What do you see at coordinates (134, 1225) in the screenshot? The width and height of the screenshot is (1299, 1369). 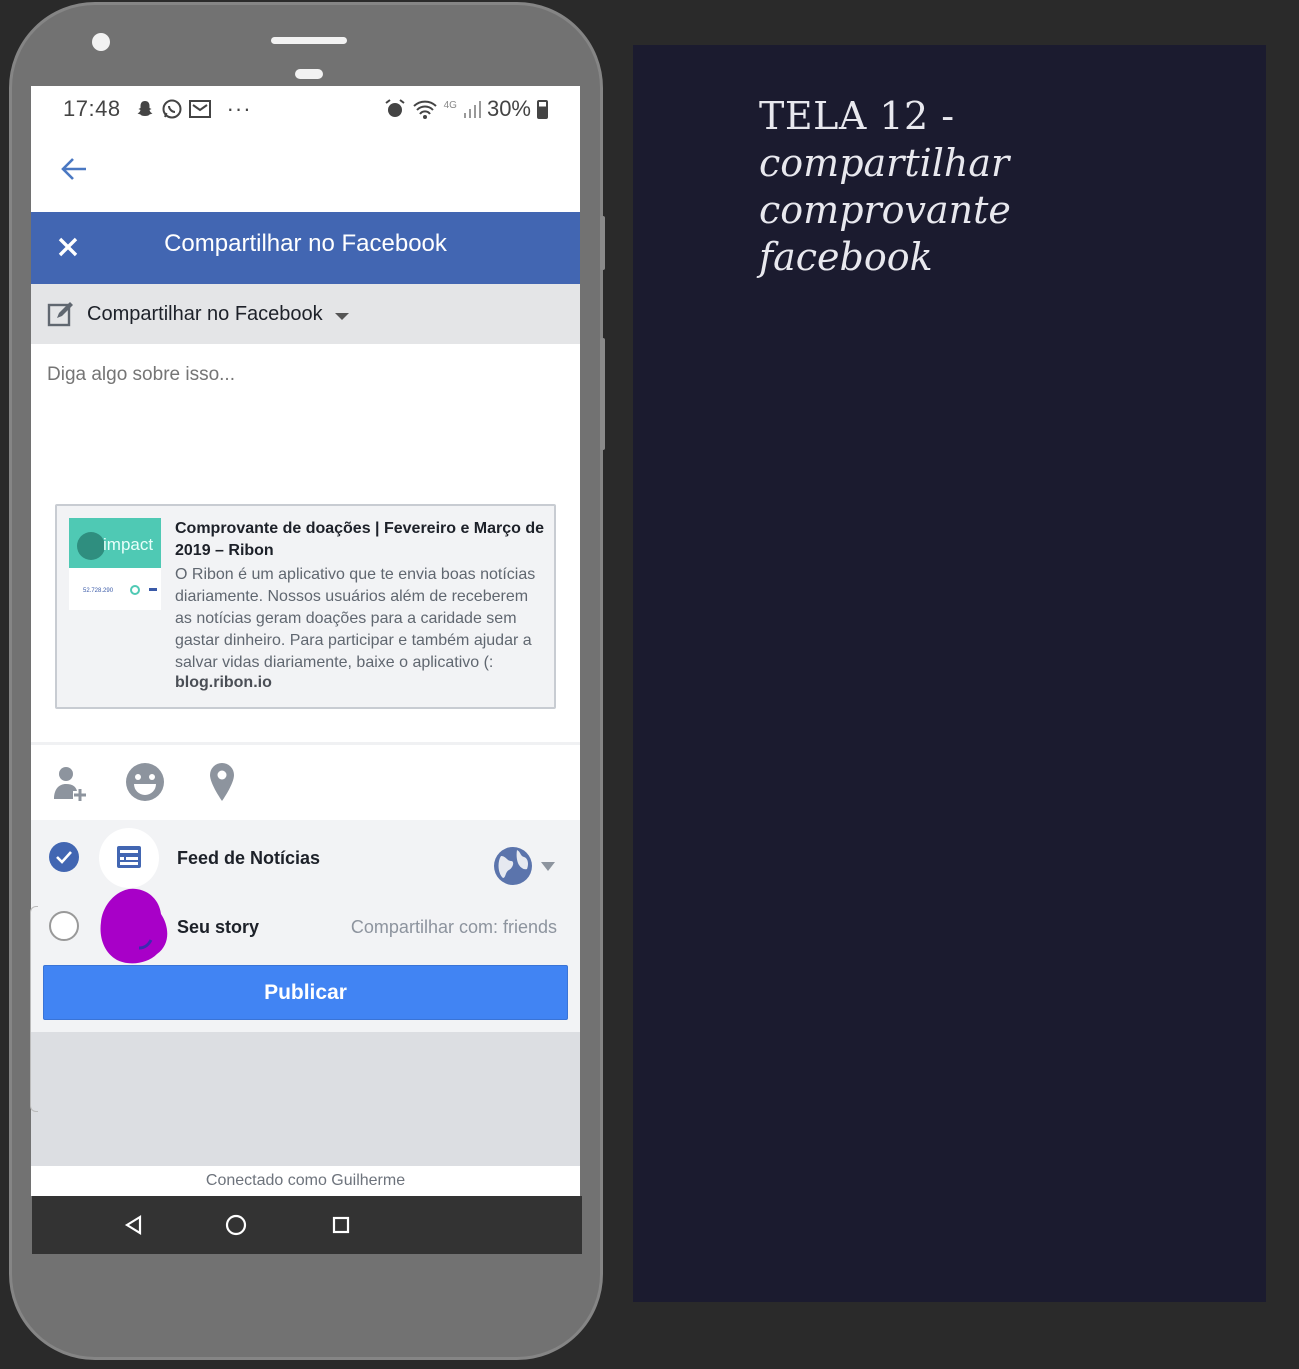 I see `nav-back-icon` at bounding box center [134, 1225].